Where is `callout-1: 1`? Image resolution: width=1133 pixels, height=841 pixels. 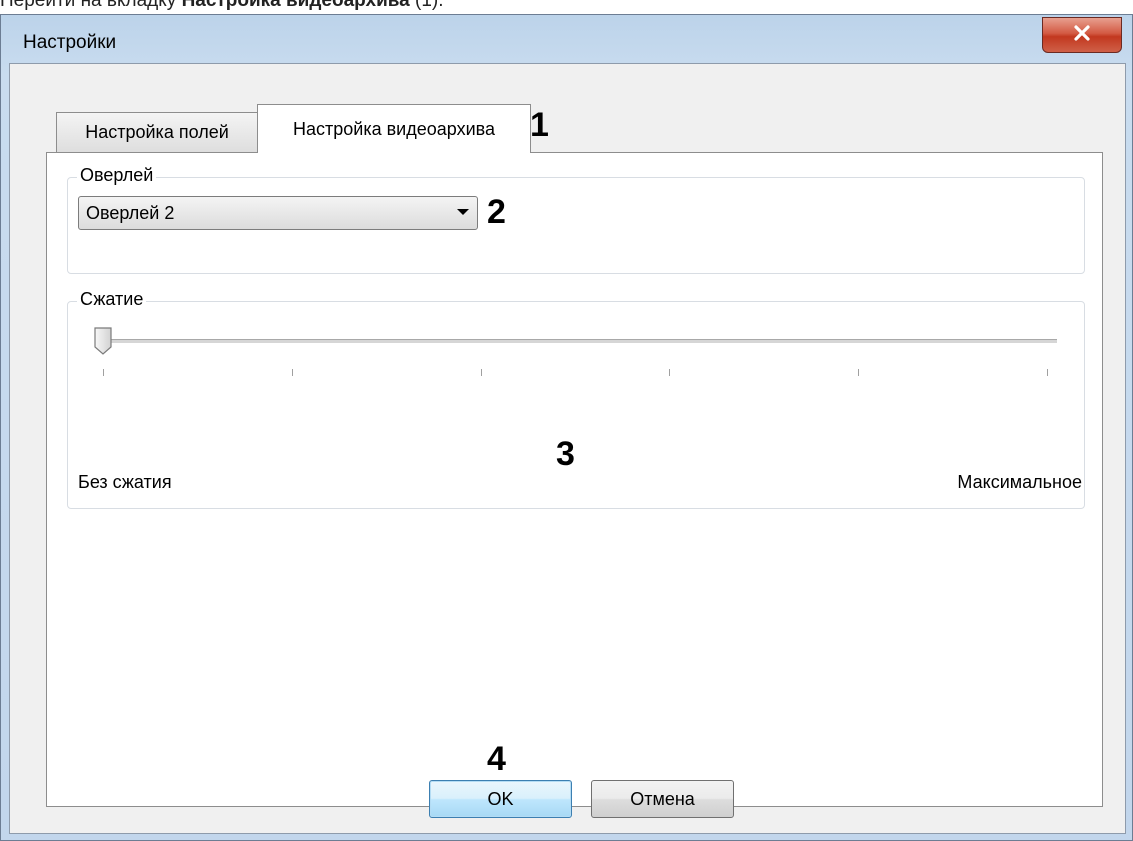 callout-1: 1 is located at coordinates (539, 125).